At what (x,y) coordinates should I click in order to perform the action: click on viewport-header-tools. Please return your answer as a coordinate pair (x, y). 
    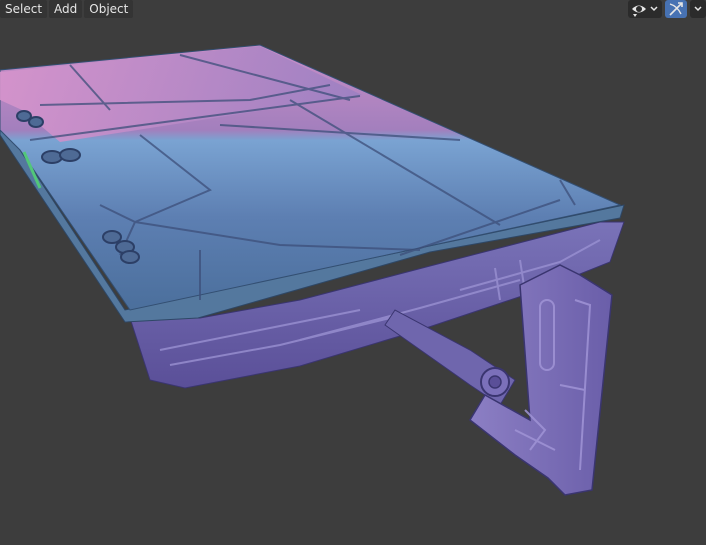
    Looking at the image, I should click on (665, 9).